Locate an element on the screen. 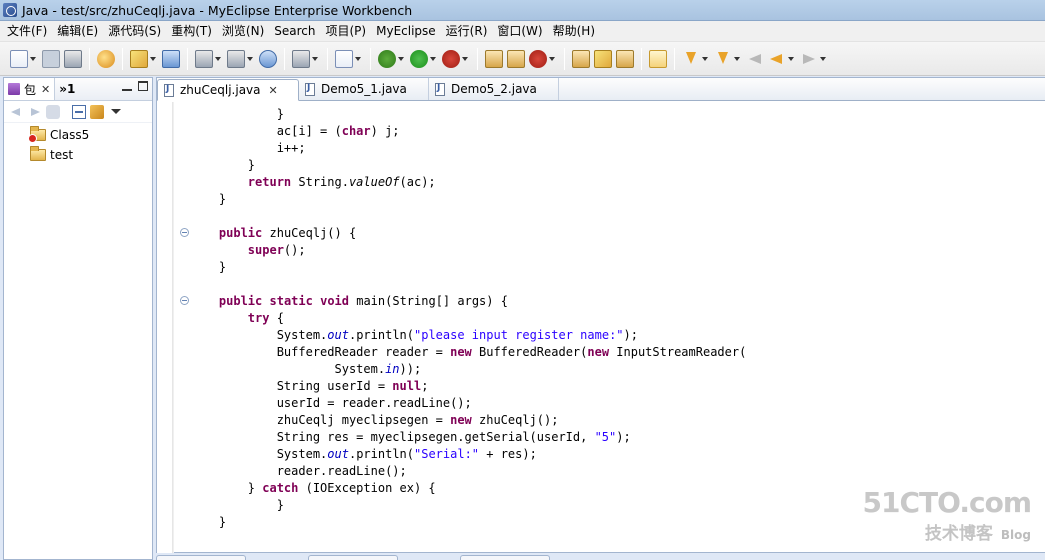  forward-dropdown-icon is located at coordinates (823, 59).